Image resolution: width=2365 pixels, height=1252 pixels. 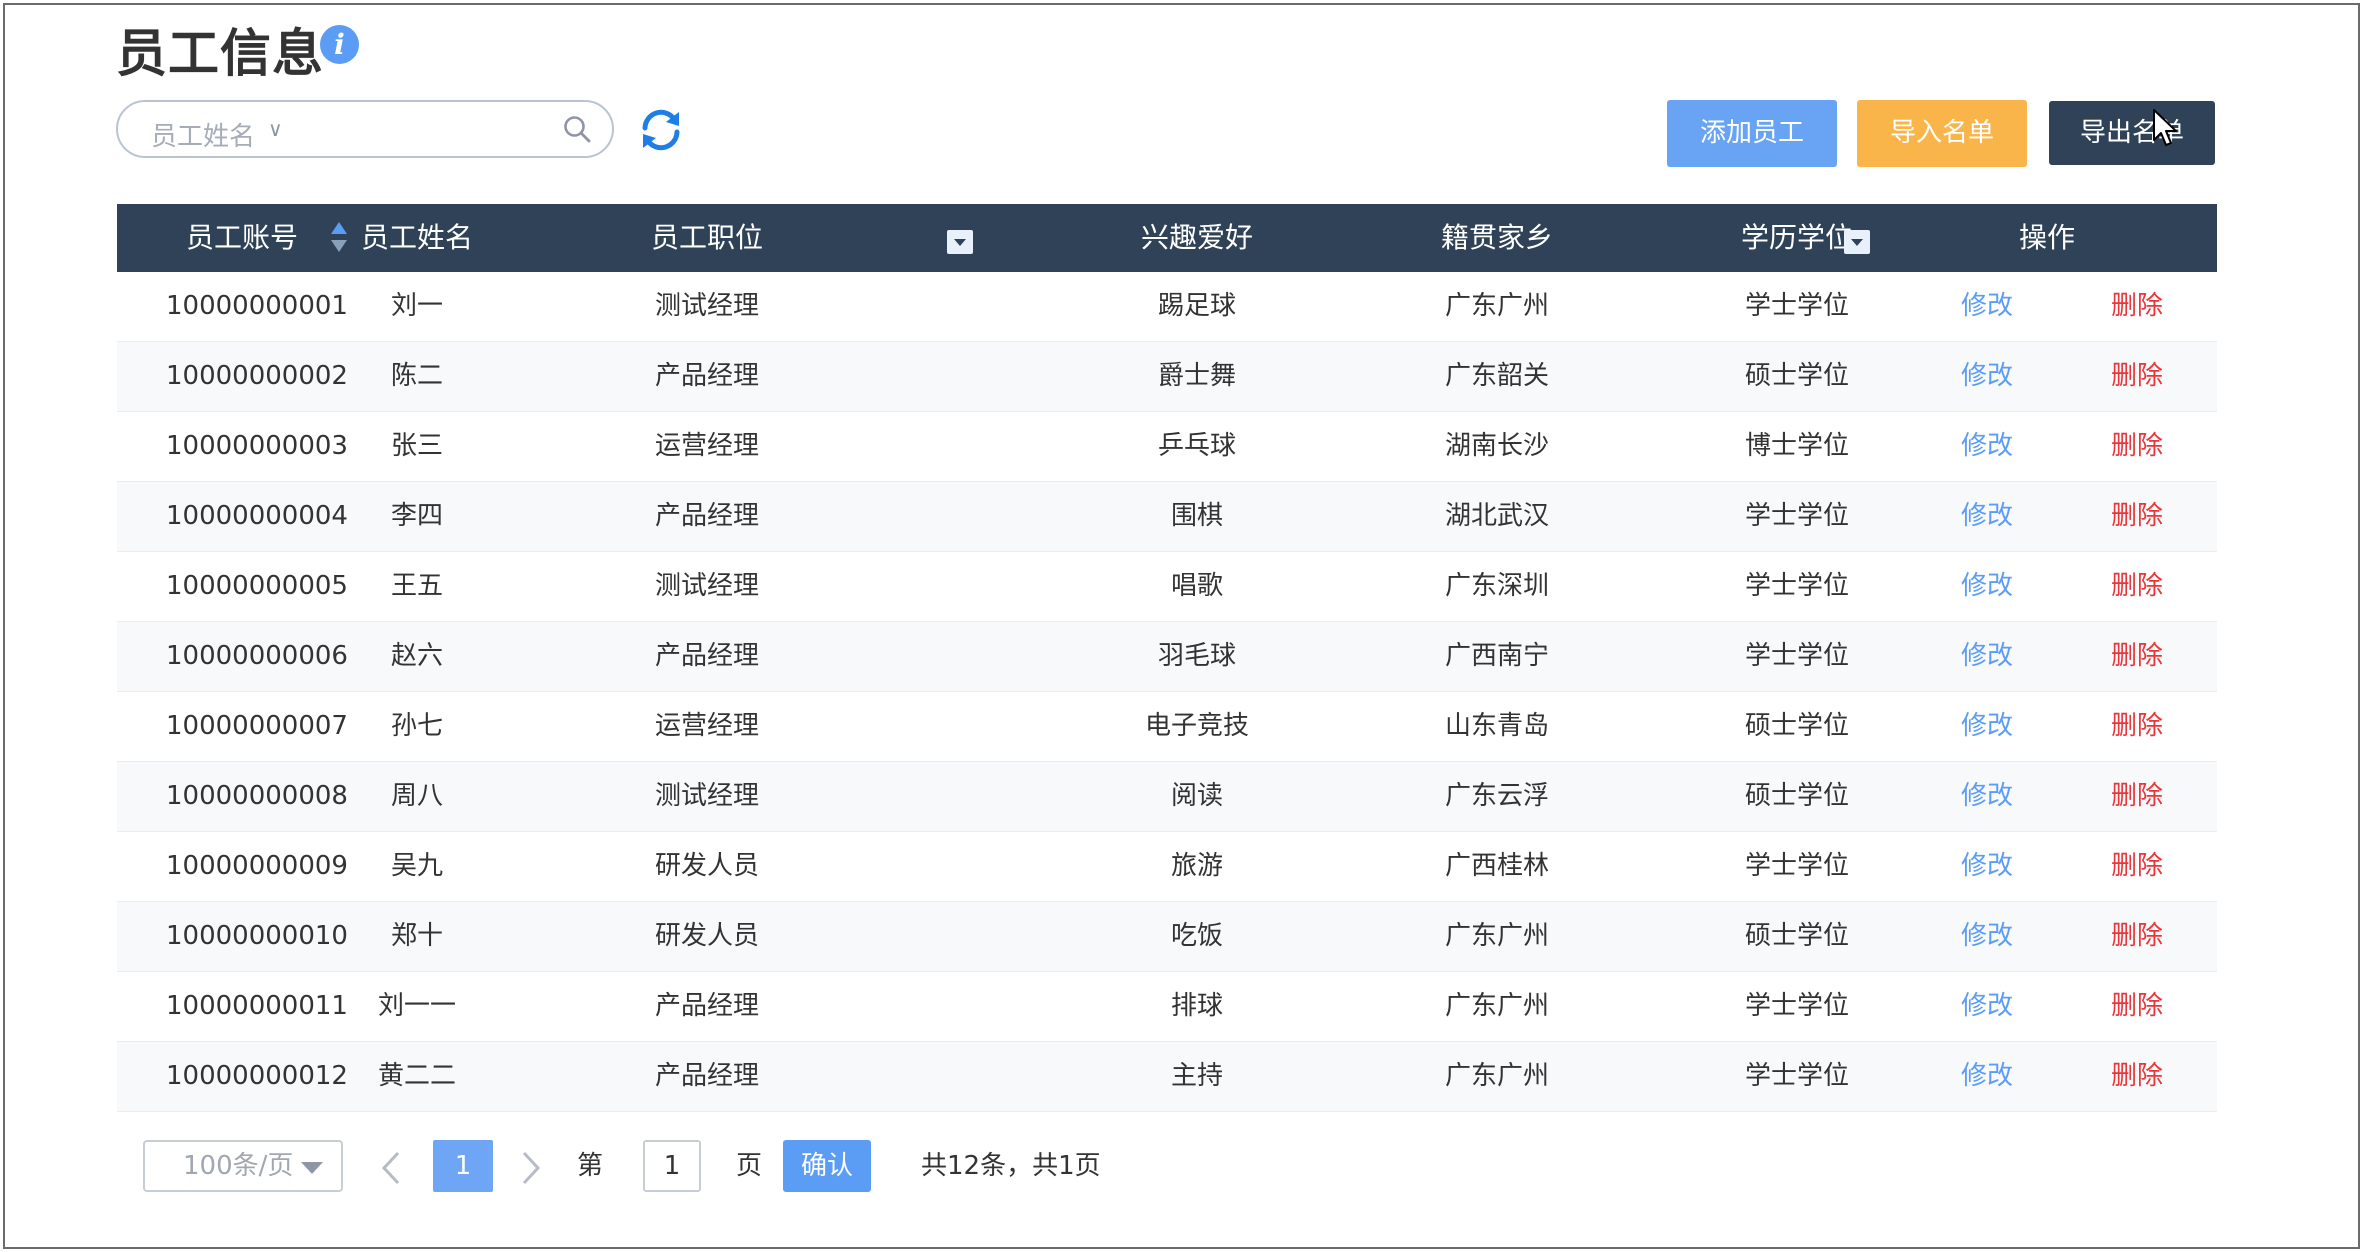 What do you see at coordinates (416, 237) in the screenshot?
I see `header-name: 员工姓名` at bounding box center [416, 237].